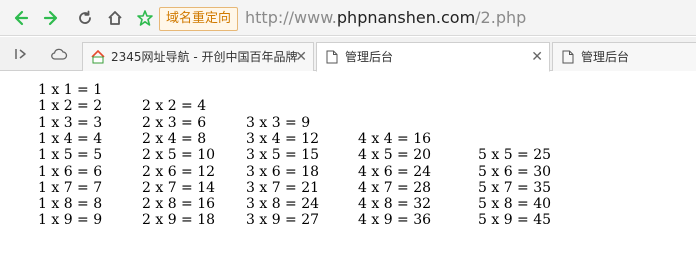 The height and width of the screenshot is (263, 696). I want to click on table-cell: 4 x 8 = 32, so click(395, 204).